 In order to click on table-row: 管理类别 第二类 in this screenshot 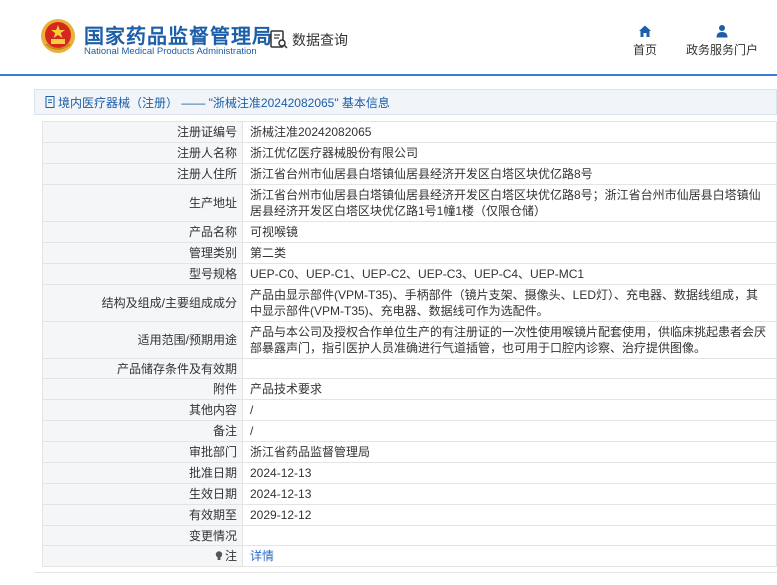, I will do `click(409, 253)`.